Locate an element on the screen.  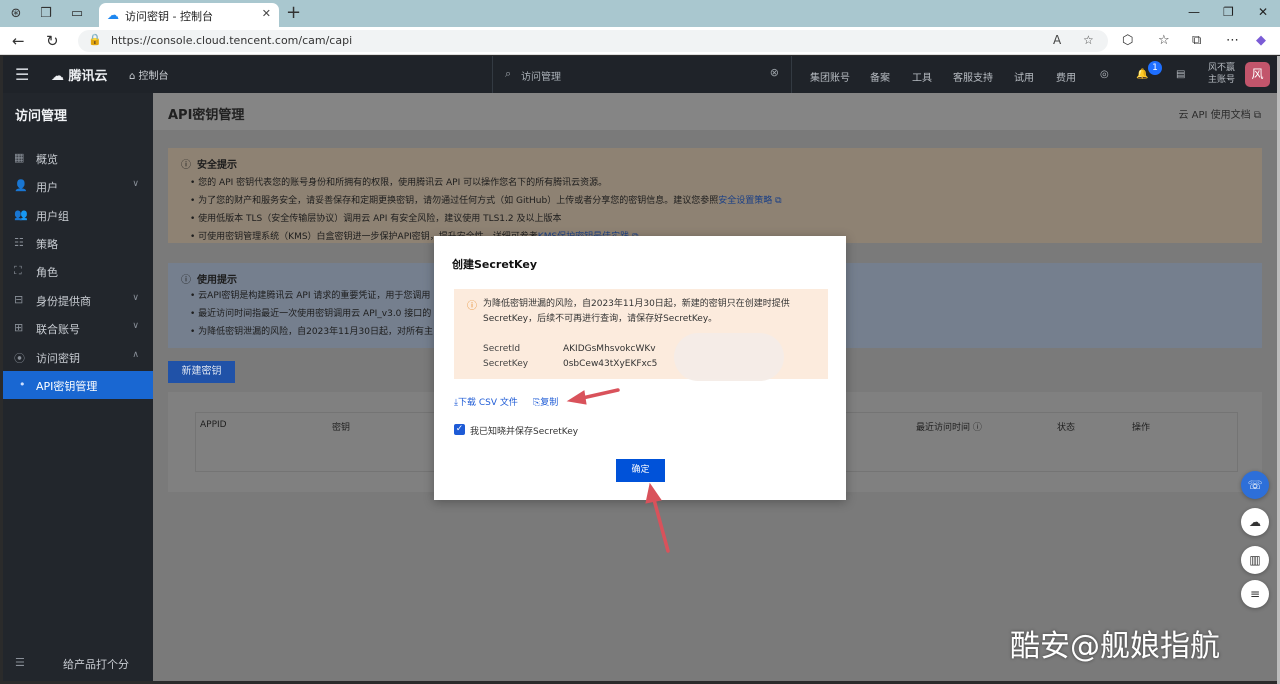
list-icon: ≡ is located at coordinates (1255, 594).